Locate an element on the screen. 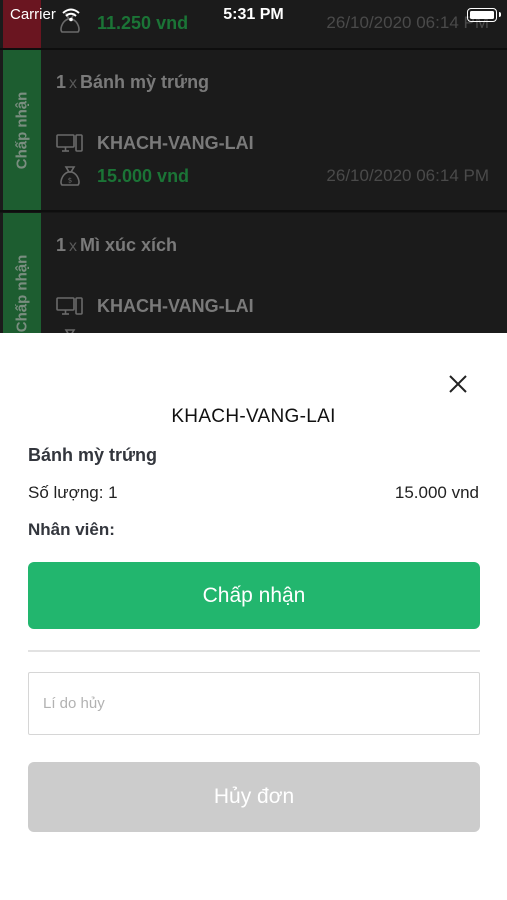 The height and width of the screenshot is (900, 507). cancel-reason-input is located at coordinates (254, 703).